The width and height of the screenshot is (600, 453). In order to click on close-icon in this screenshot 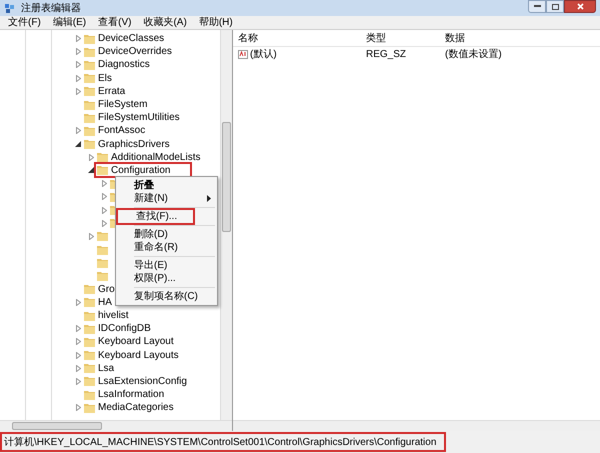, I will do `click(580, 6)`.